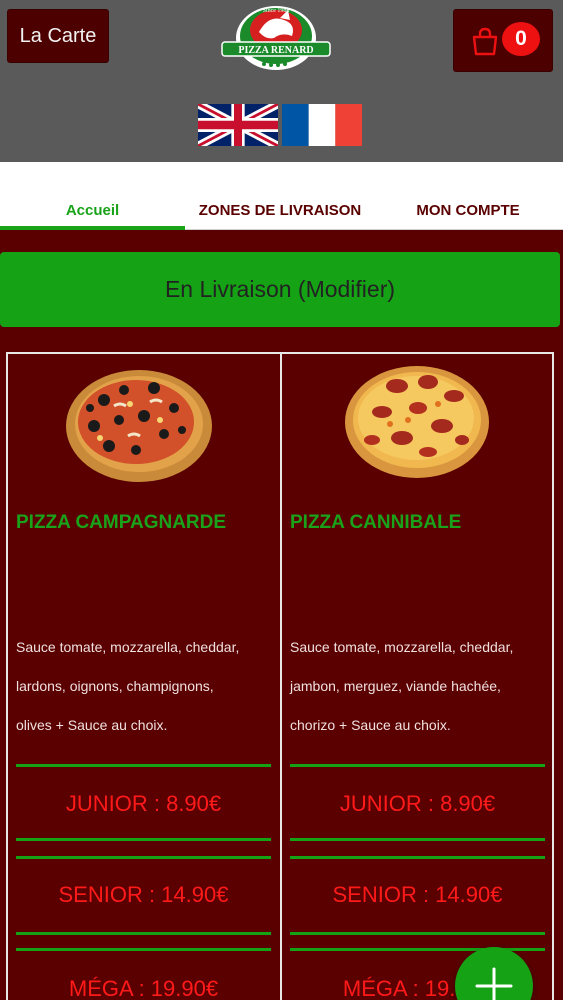 Image resolution: width=563 pixels, height=1000 pixels. What do you see at coordinates (322, 125) in the screenshot?
I see `france-flag-icon` at bounding box center [322, 125].